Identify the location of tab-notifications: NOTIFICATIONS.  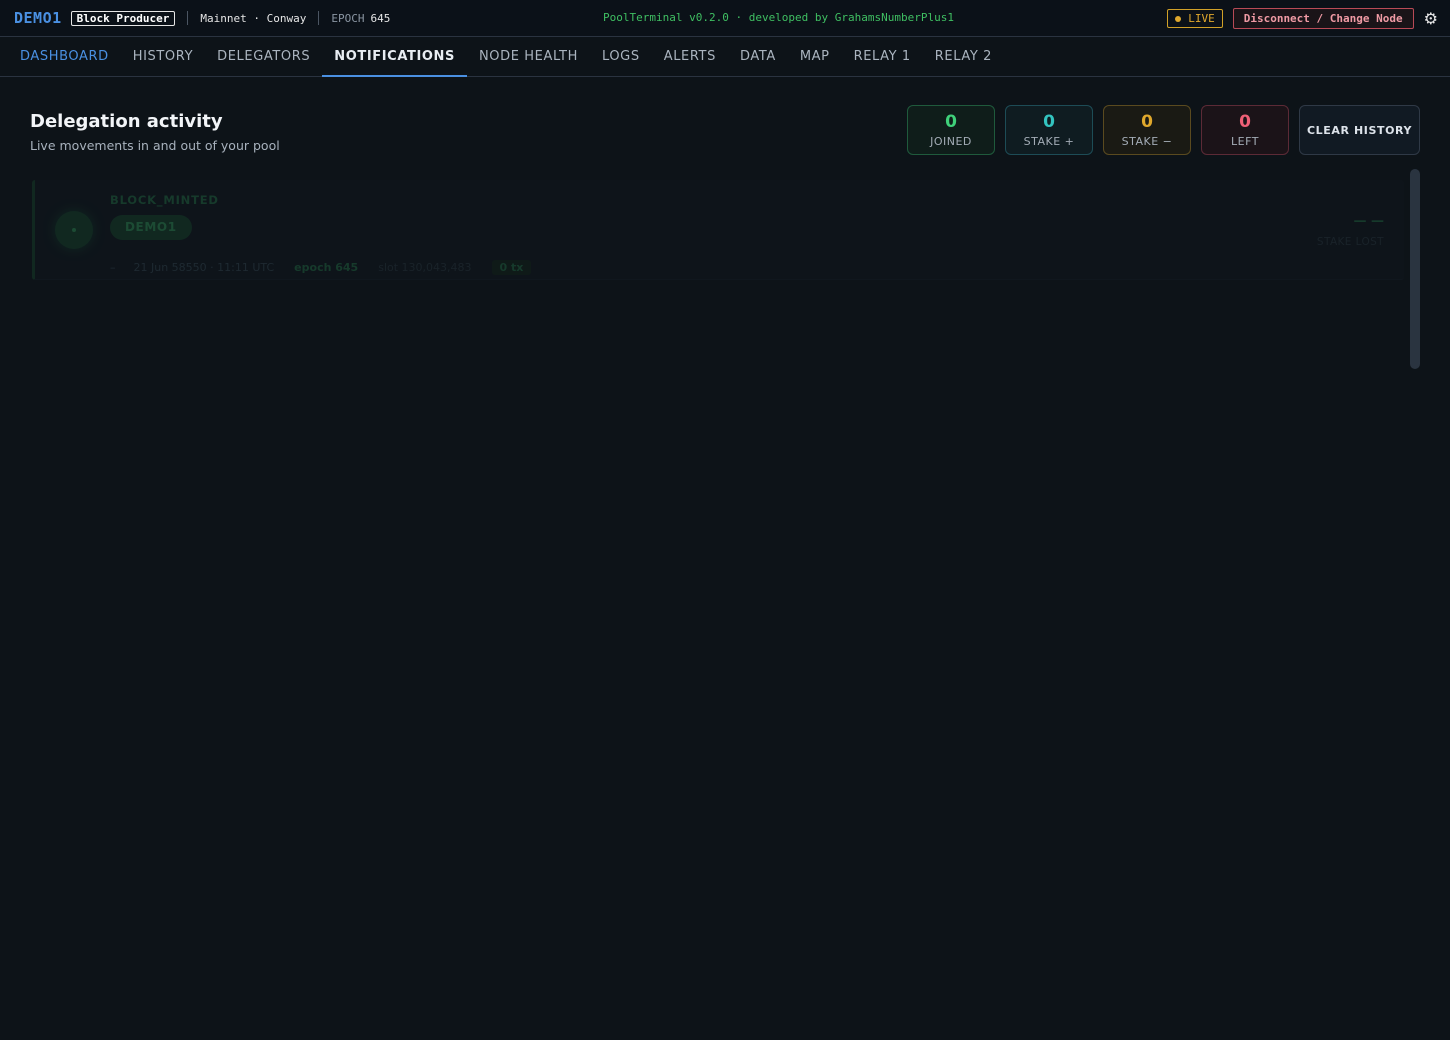
(394, 57).